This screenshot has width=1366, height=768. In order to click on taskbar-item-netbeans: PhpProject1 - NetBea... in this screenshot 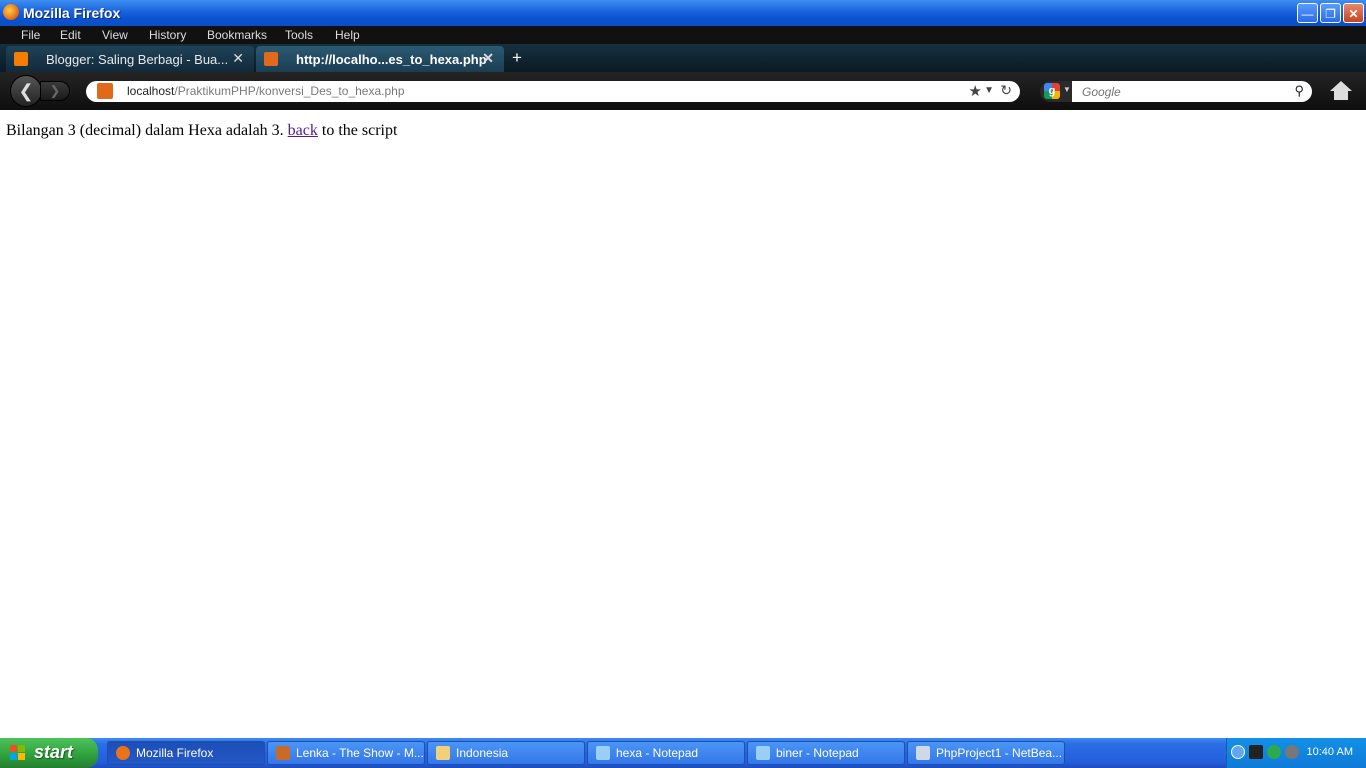, I will do `click(986, 753)`.